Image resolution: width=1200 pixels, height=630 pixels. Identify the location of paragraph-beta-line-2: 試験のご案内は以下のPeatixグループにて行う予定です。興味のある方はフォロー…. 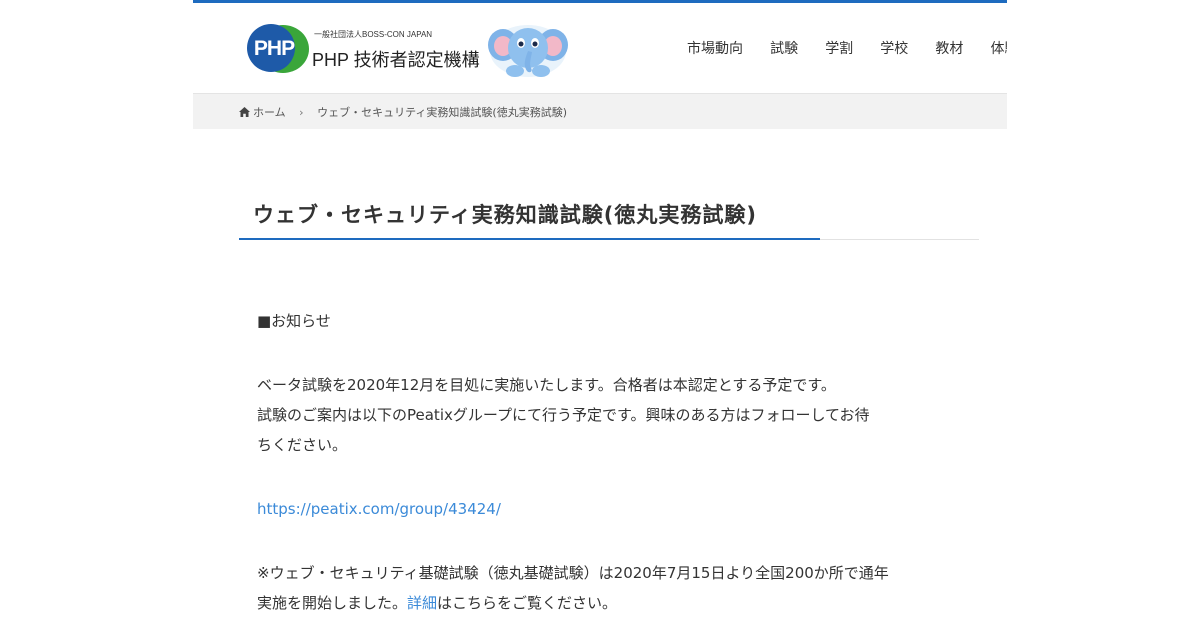
(563, 415).